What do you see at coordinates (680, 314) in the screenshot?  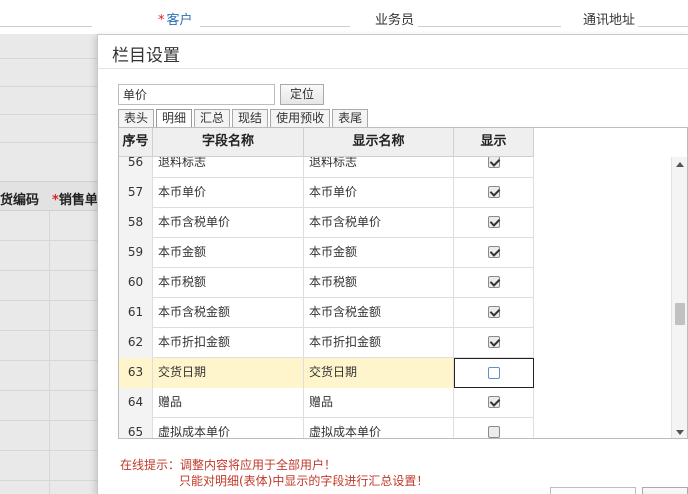 I see `scrollbar-thumb` at bounding box center [680, 314].